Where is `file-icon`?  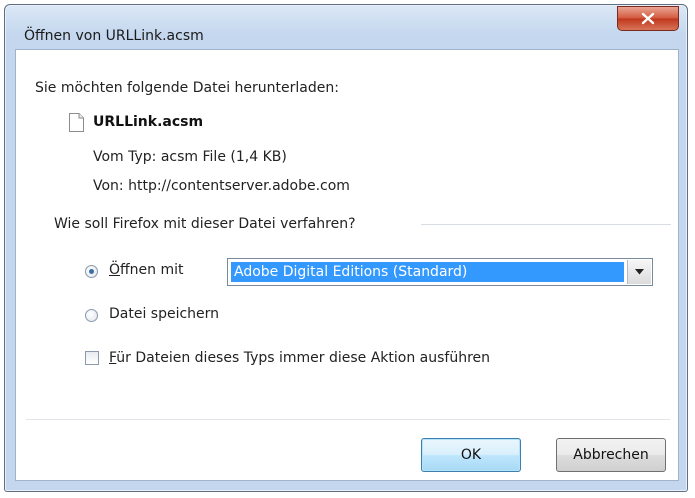 file-icon is located at coordinates (76, 122).